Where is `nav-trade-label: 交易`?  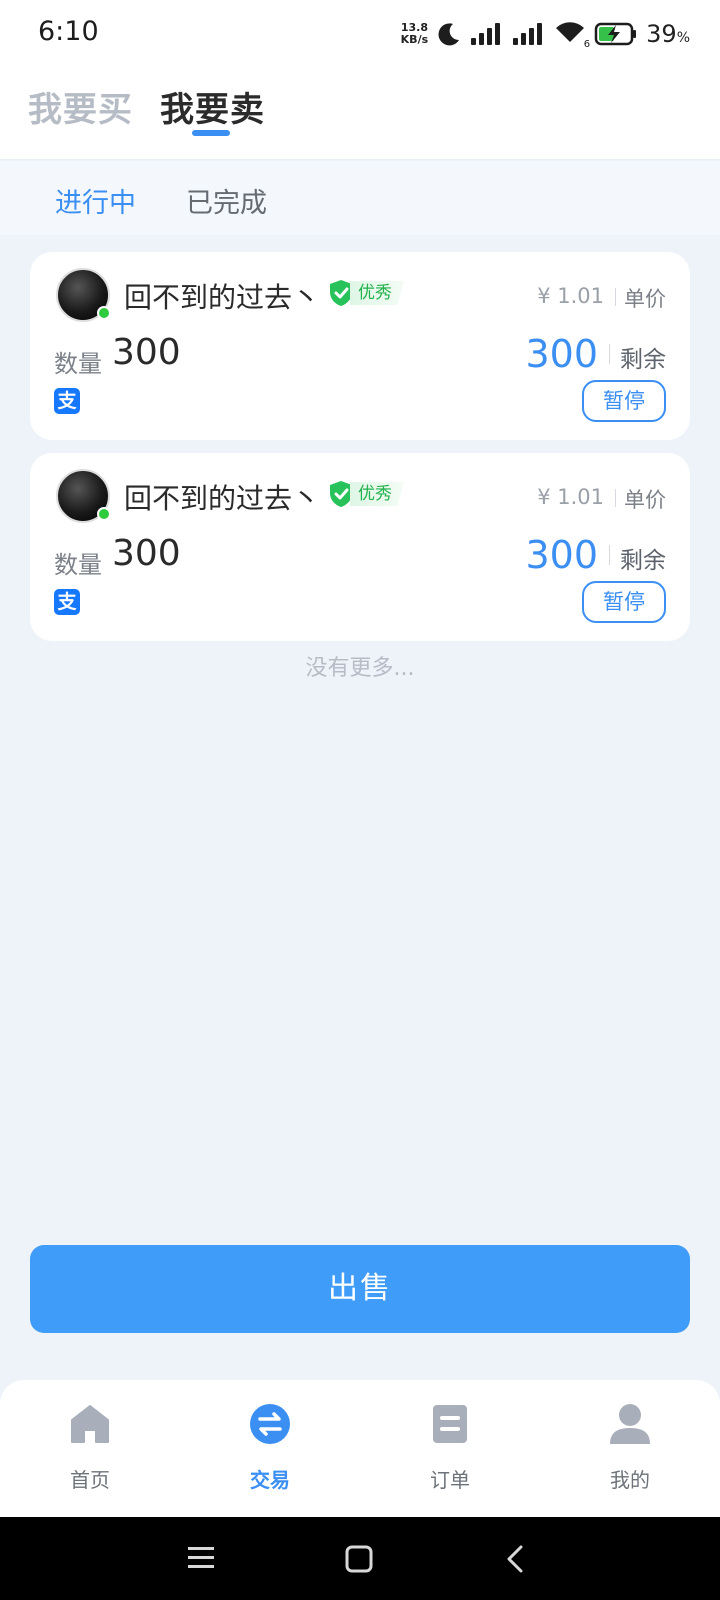 nav-trade-label: 交易 is located at coordinates (270, 1480).